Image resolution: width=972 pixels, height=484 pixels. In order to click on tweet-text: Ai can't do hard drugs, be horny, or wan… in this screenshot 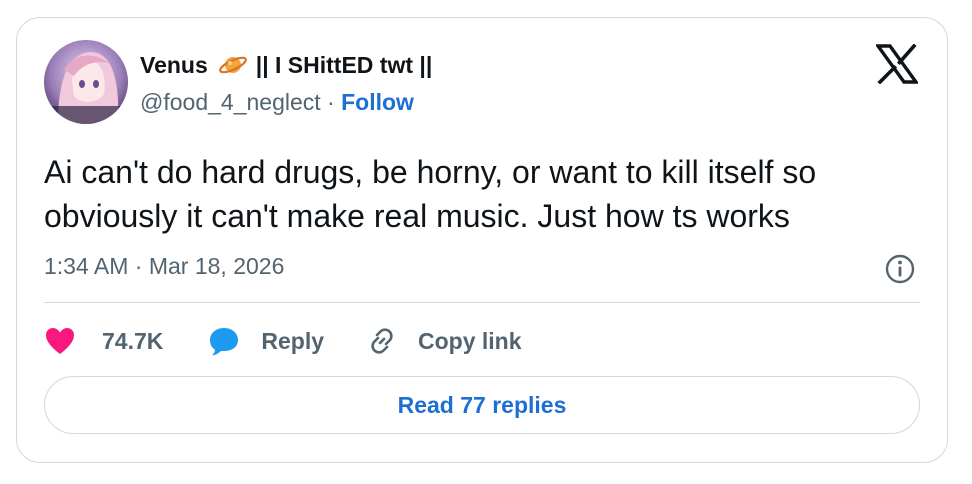, I will do `click(430, 194)`.